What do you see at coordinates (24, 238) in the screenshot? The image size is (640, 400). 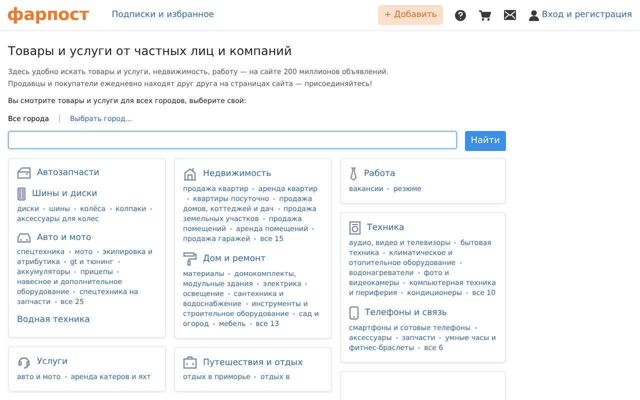 I see `car-icon` at bounding box center [24, 238].